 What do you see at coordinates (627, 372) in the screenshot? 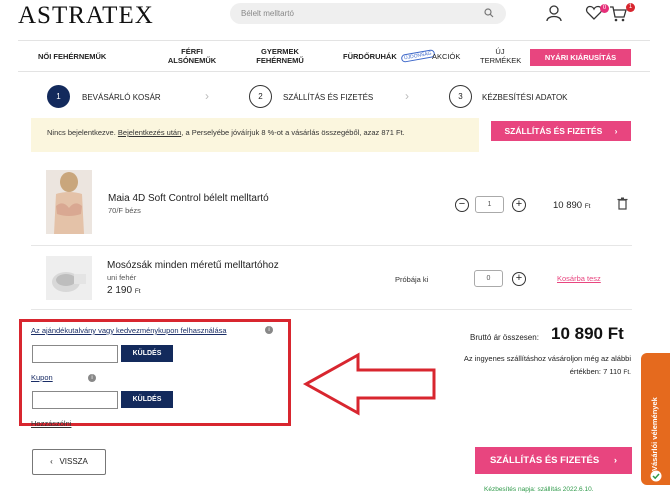
I see `free-shipping-currency: Ft.` at bounding box center [627, 372].